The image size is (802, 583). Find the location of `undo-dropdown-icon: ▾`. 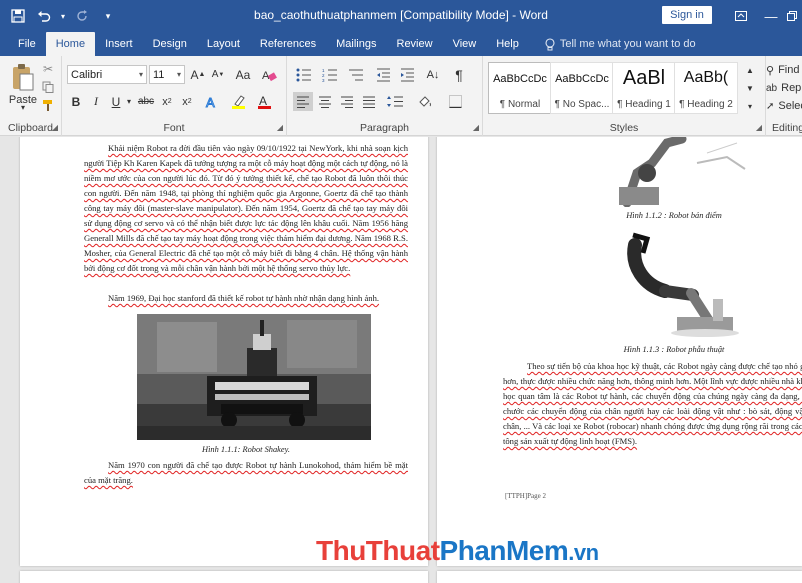

undo-dropdown-icon: ▾ is located at coordinates (63, 16).